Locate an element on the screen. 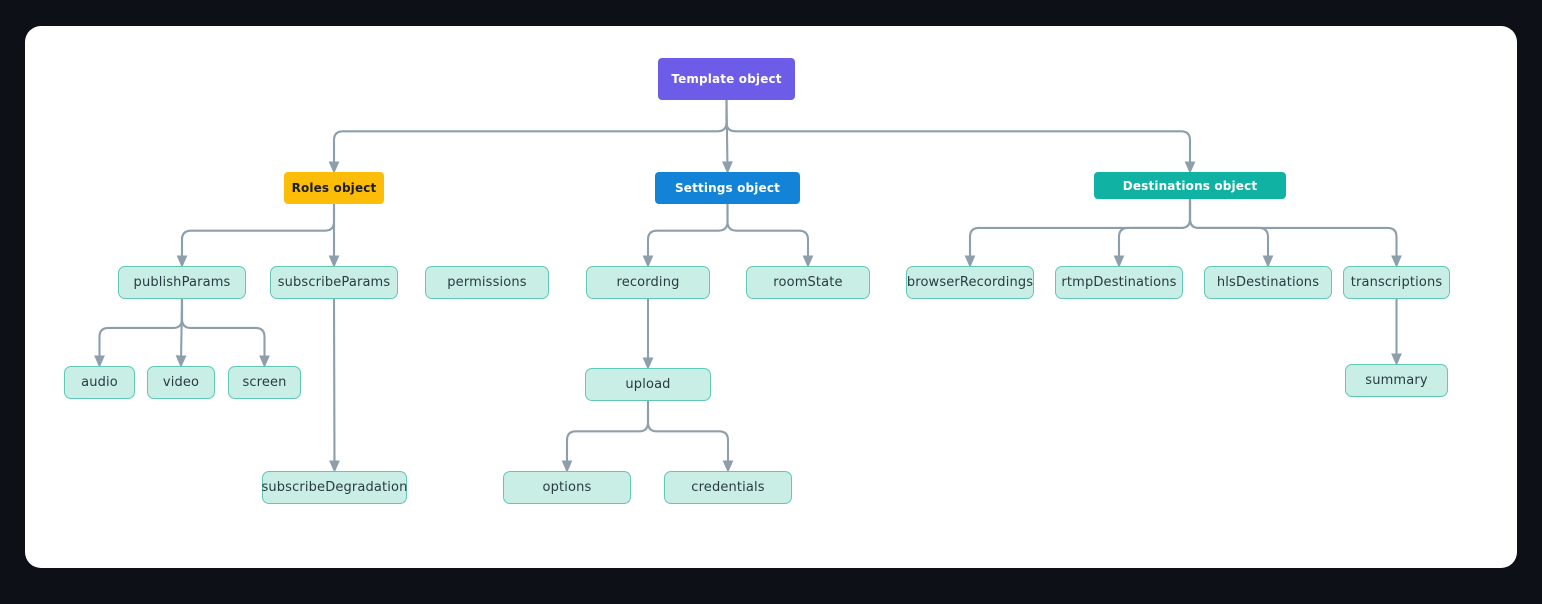 Image resolution: width=1542 pixels, height=604 pixels. node-settings: Settings object is located at coordinates (727, 188).